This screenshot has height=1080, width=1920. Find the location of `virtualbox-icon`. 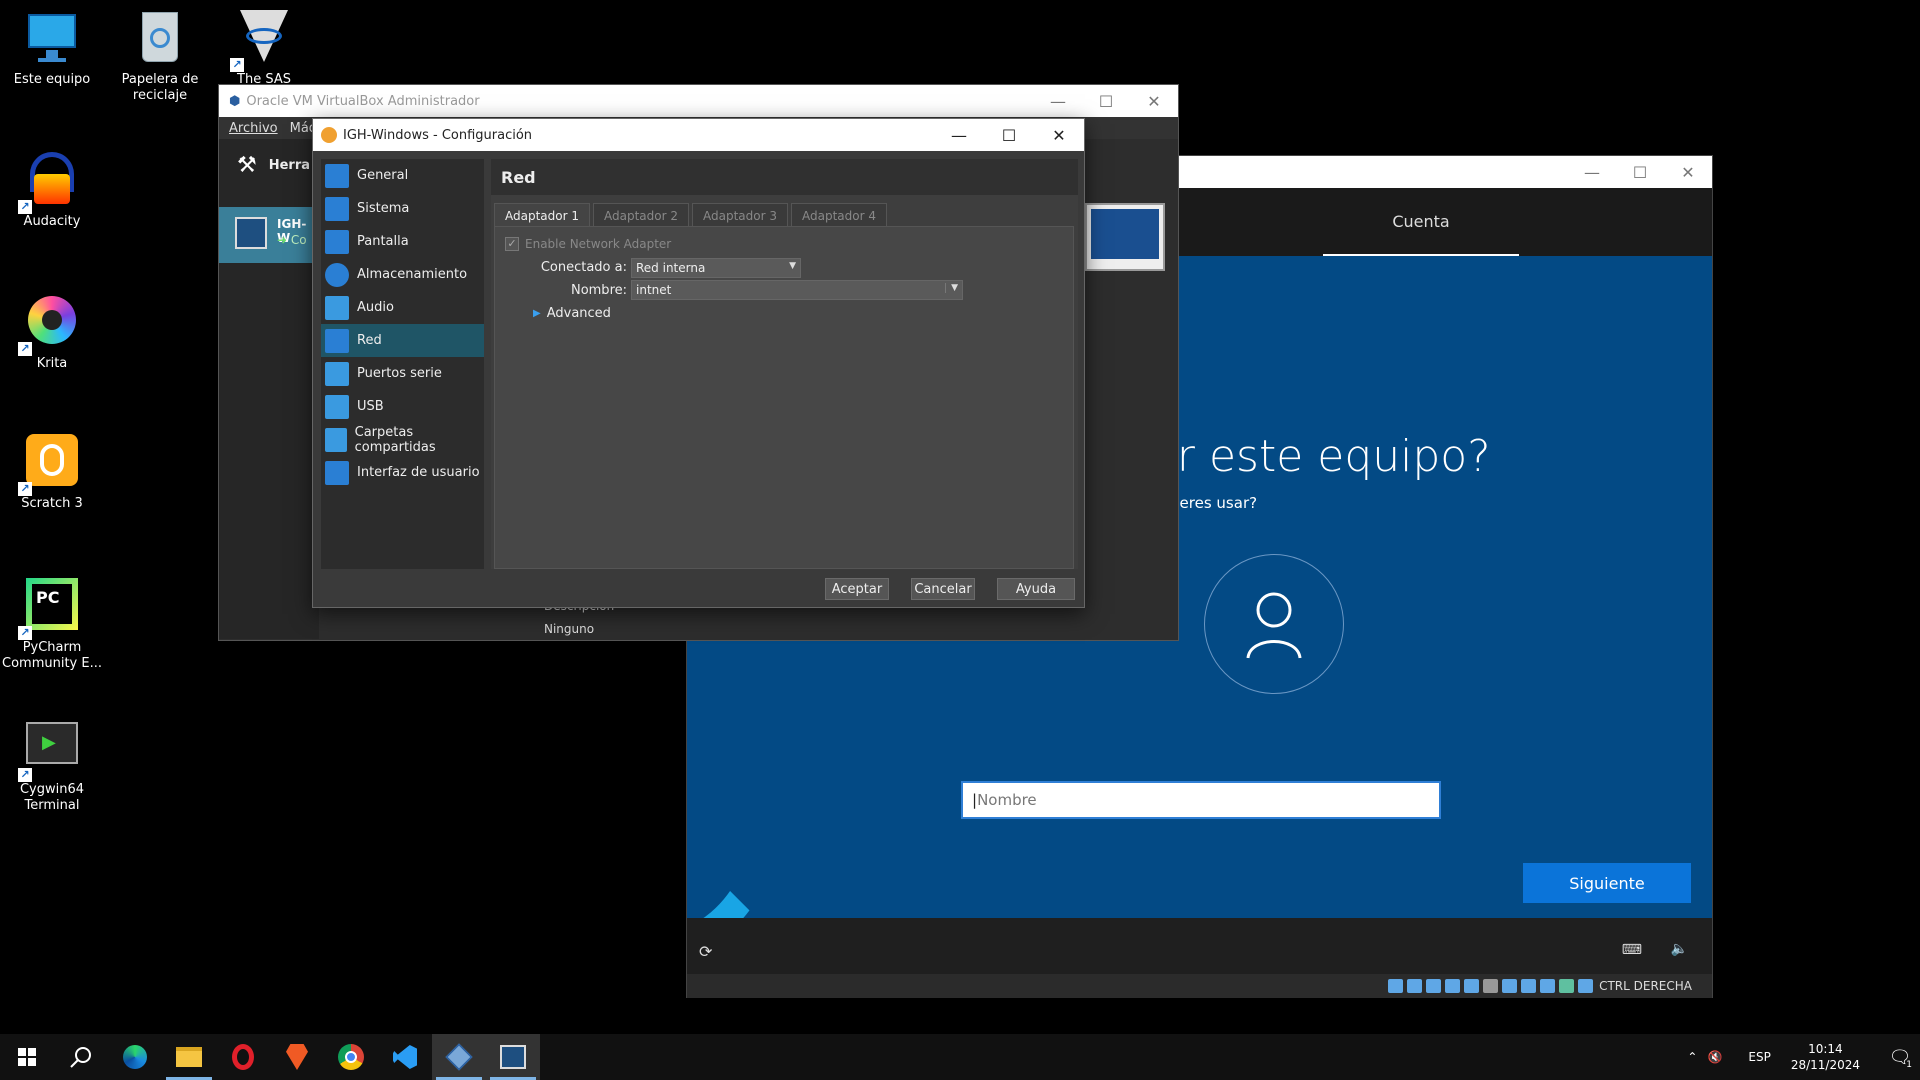

virtualbox-icon is located at coordinates (459, 1057).